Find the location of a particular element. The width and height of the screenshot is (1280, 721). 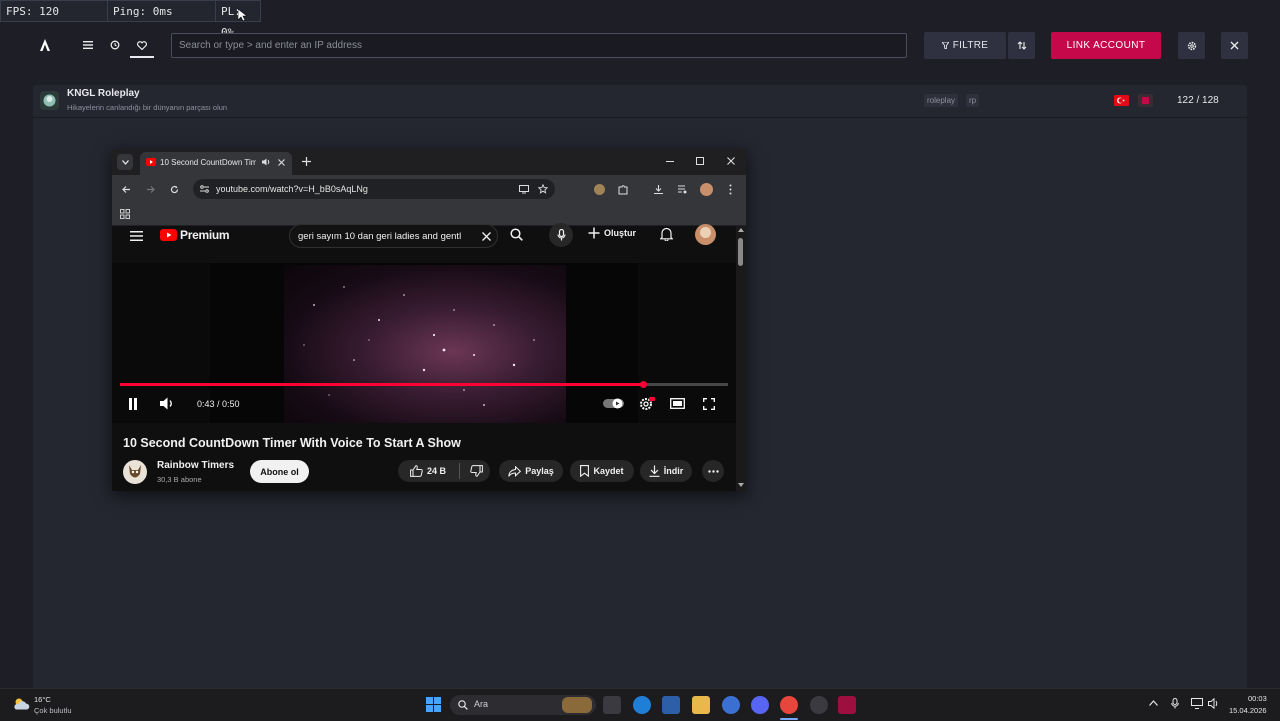

youtube-search-input: geri sayım 10 dan geri ladies and gentl is located at coordinates (393, 236).